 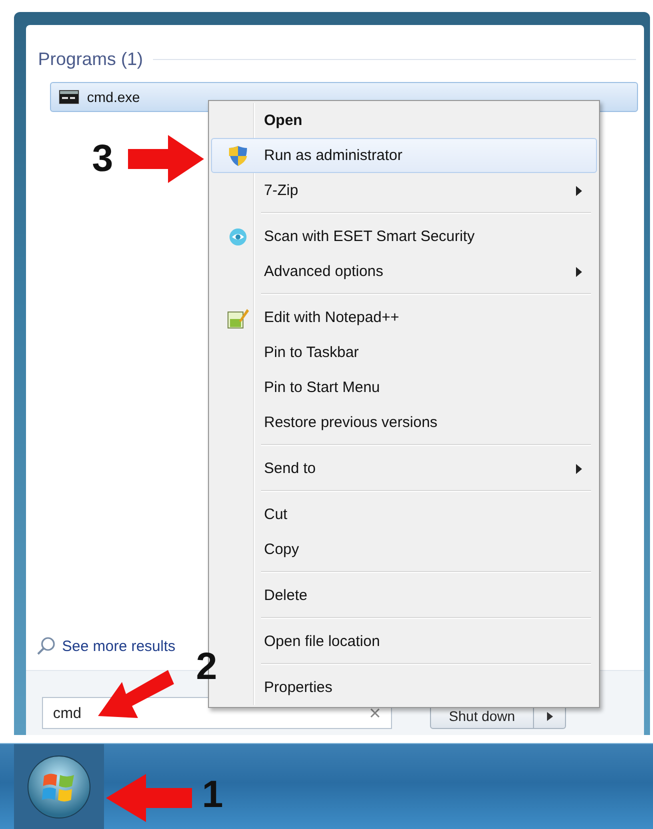 What do you see at coordinates (91, 59) in the screenshot?
I see `section-heading: Programs (1)` at bounding box center [91, 59].